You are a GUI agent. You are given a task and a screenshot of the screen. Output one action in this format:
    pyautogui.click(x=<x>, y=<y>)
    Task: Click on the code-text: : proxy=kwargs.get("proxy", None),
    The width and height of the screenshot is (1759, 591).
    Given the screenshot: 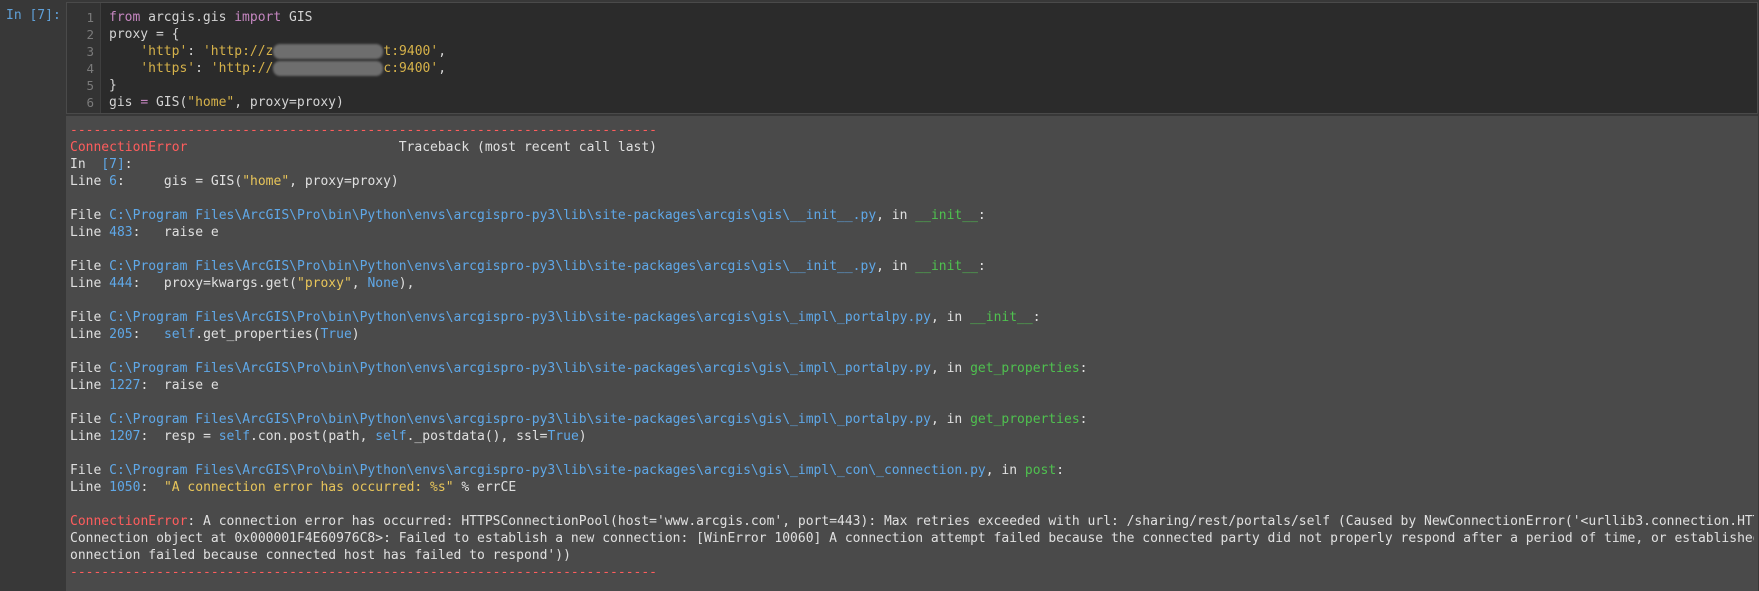 What is the action you would take?
    pyautogui.click(x=273, y=283)
    